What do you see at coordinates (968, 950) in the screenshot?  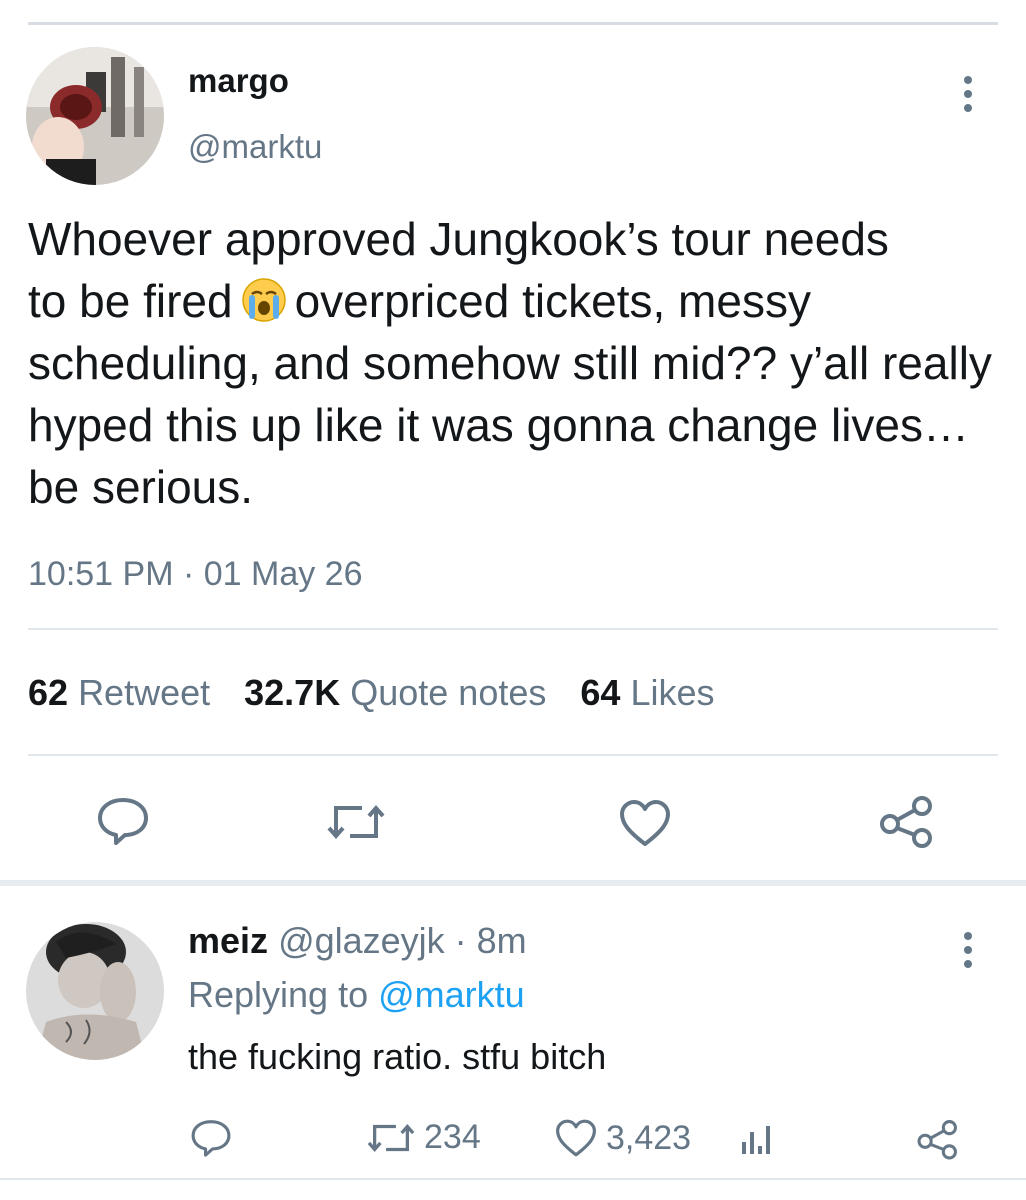 I see `reply-more-options-icon` at bounding box center [968, 950].